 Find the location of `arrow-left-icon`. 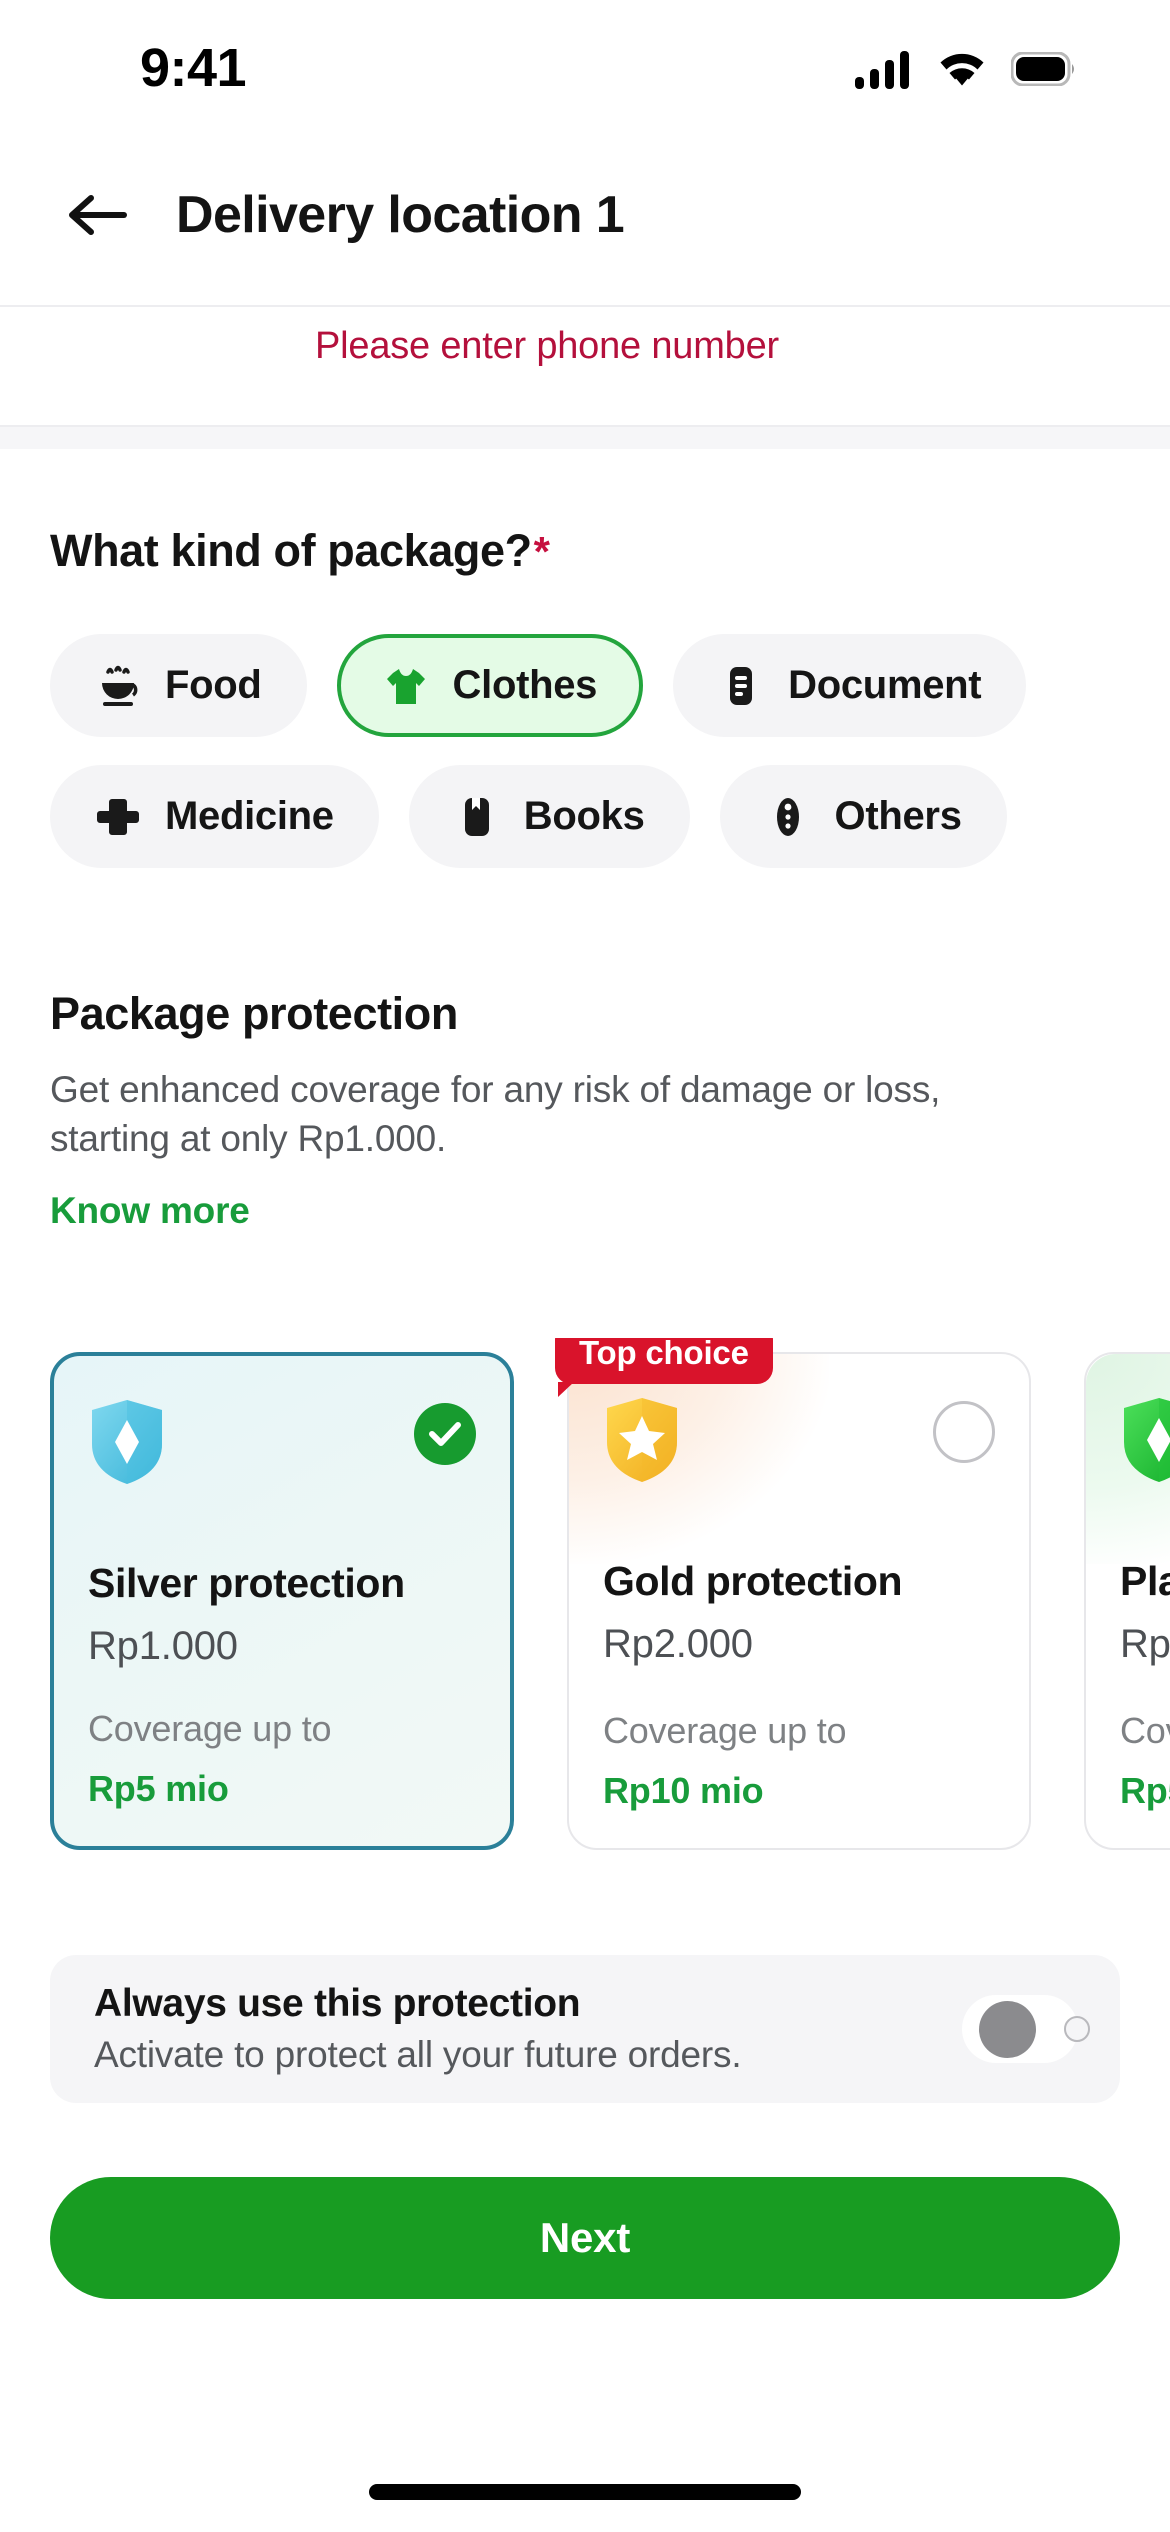

arrow-left-icon is located at coordinates (98, 215).